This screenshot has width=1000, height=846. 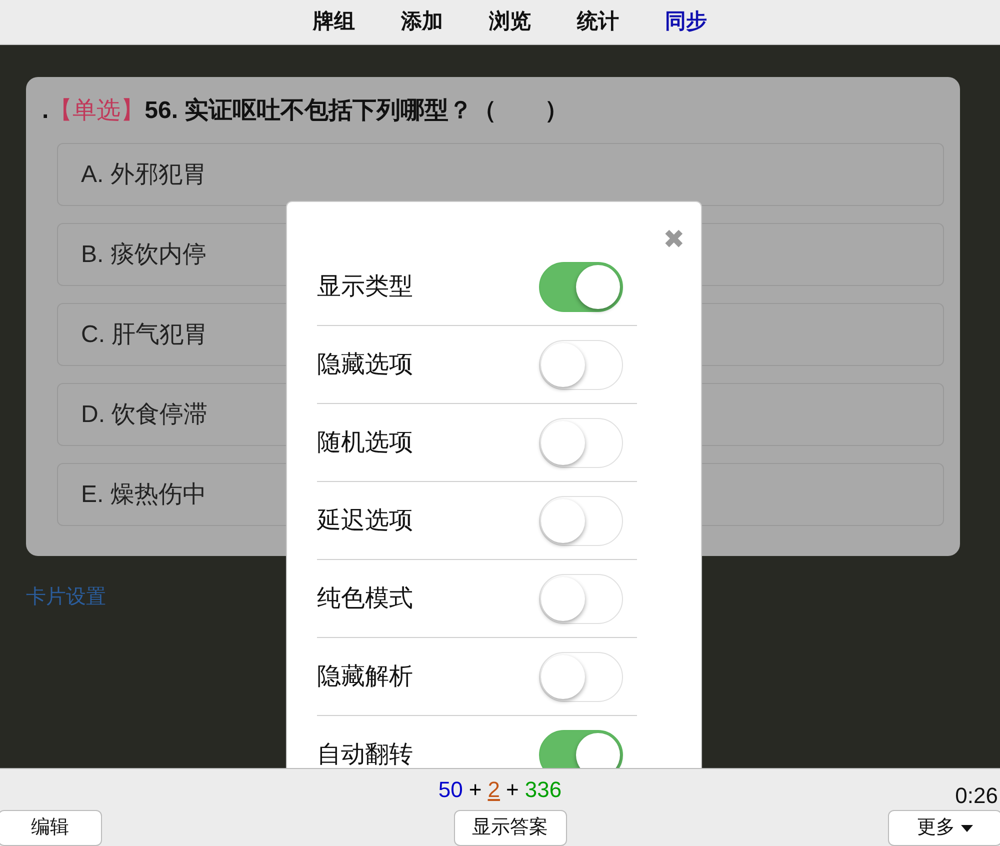 I want to click on question-text: 56. 实证呕吐不包括下列哪型？（ ）, so click(x=356, y=111).